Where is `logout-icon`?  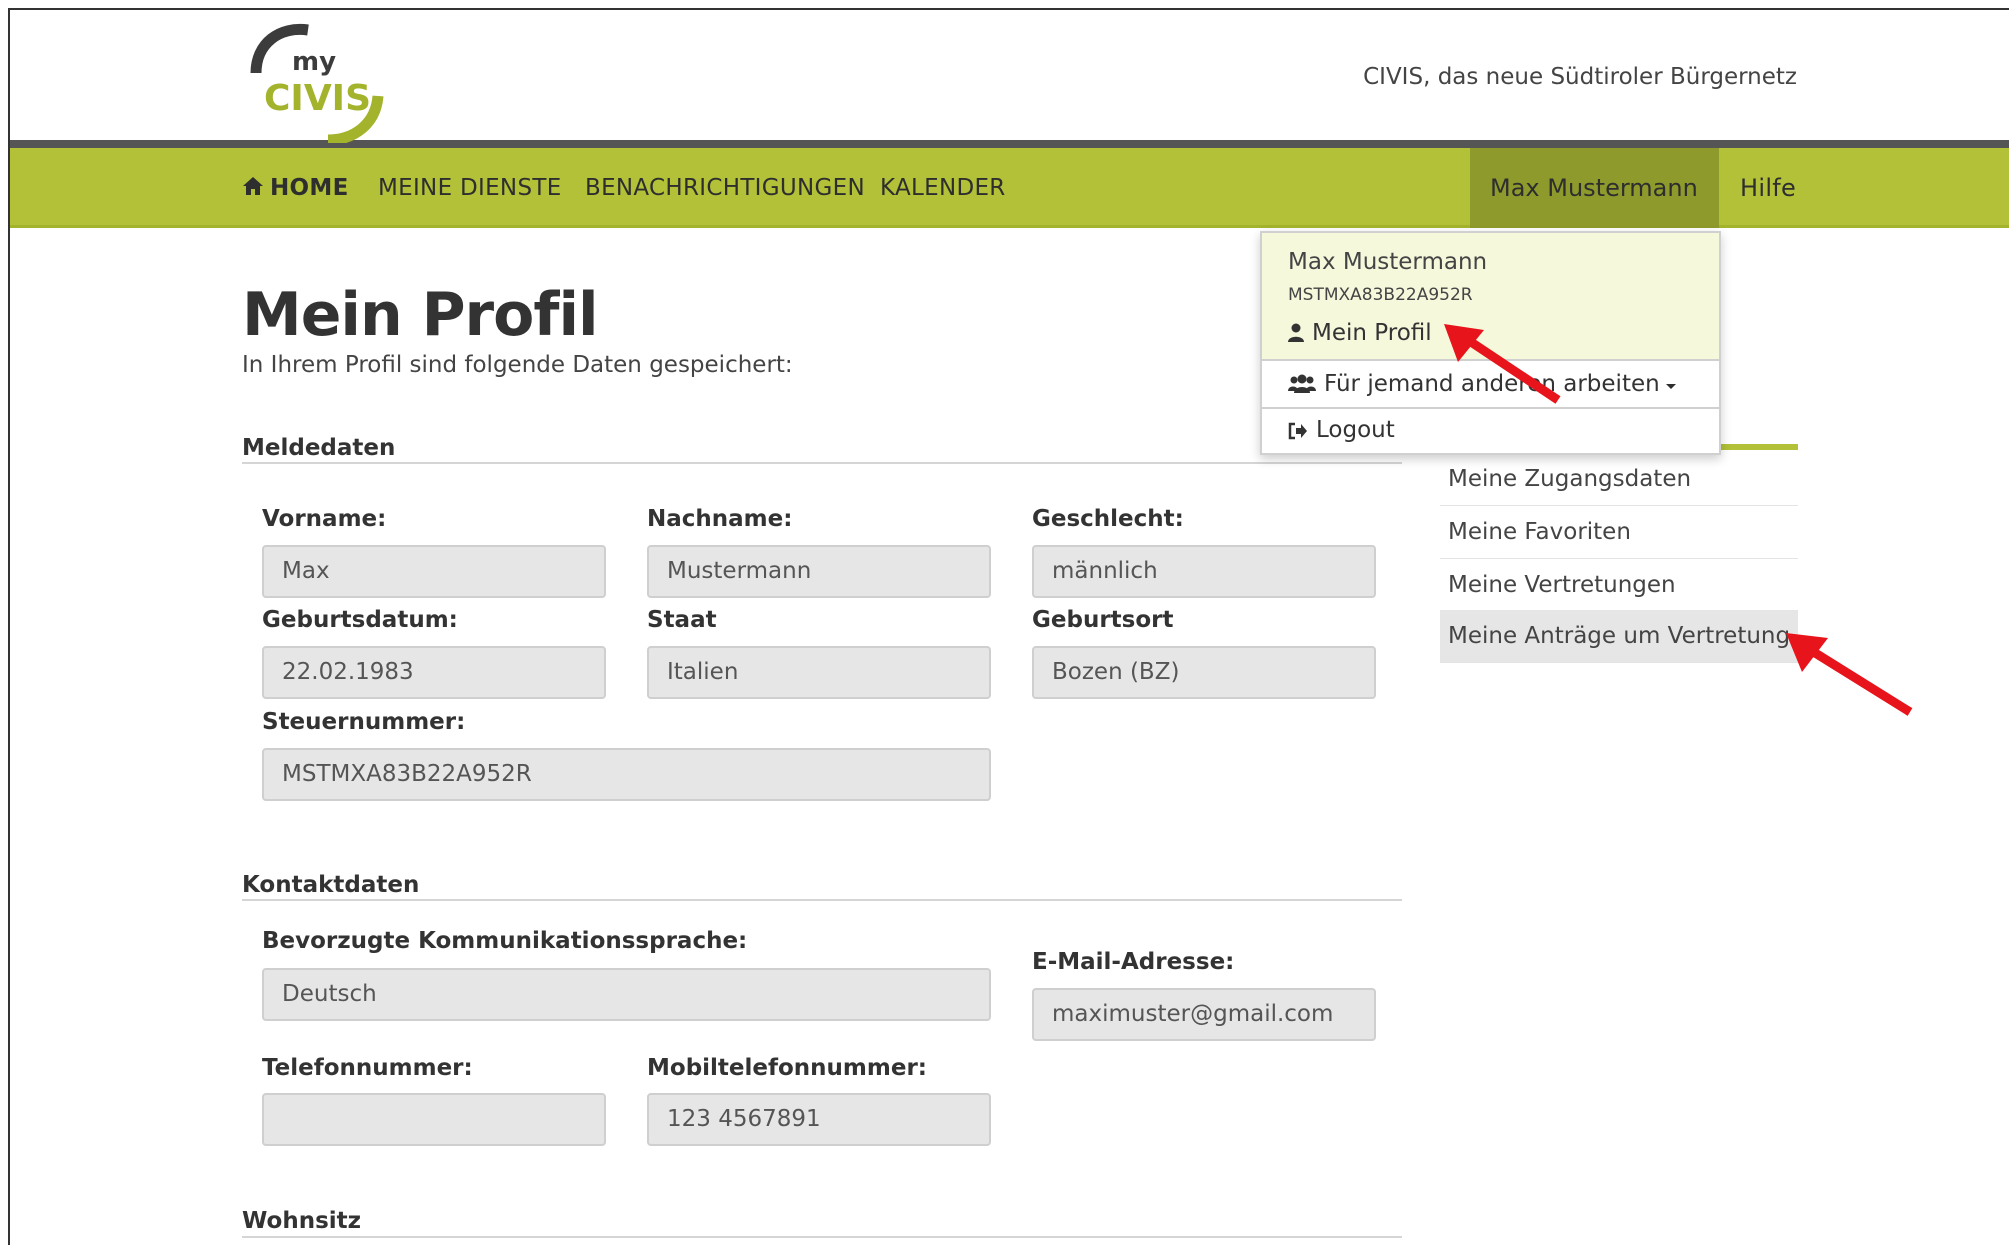
logout-icon is located at coordinates (1297, 431).